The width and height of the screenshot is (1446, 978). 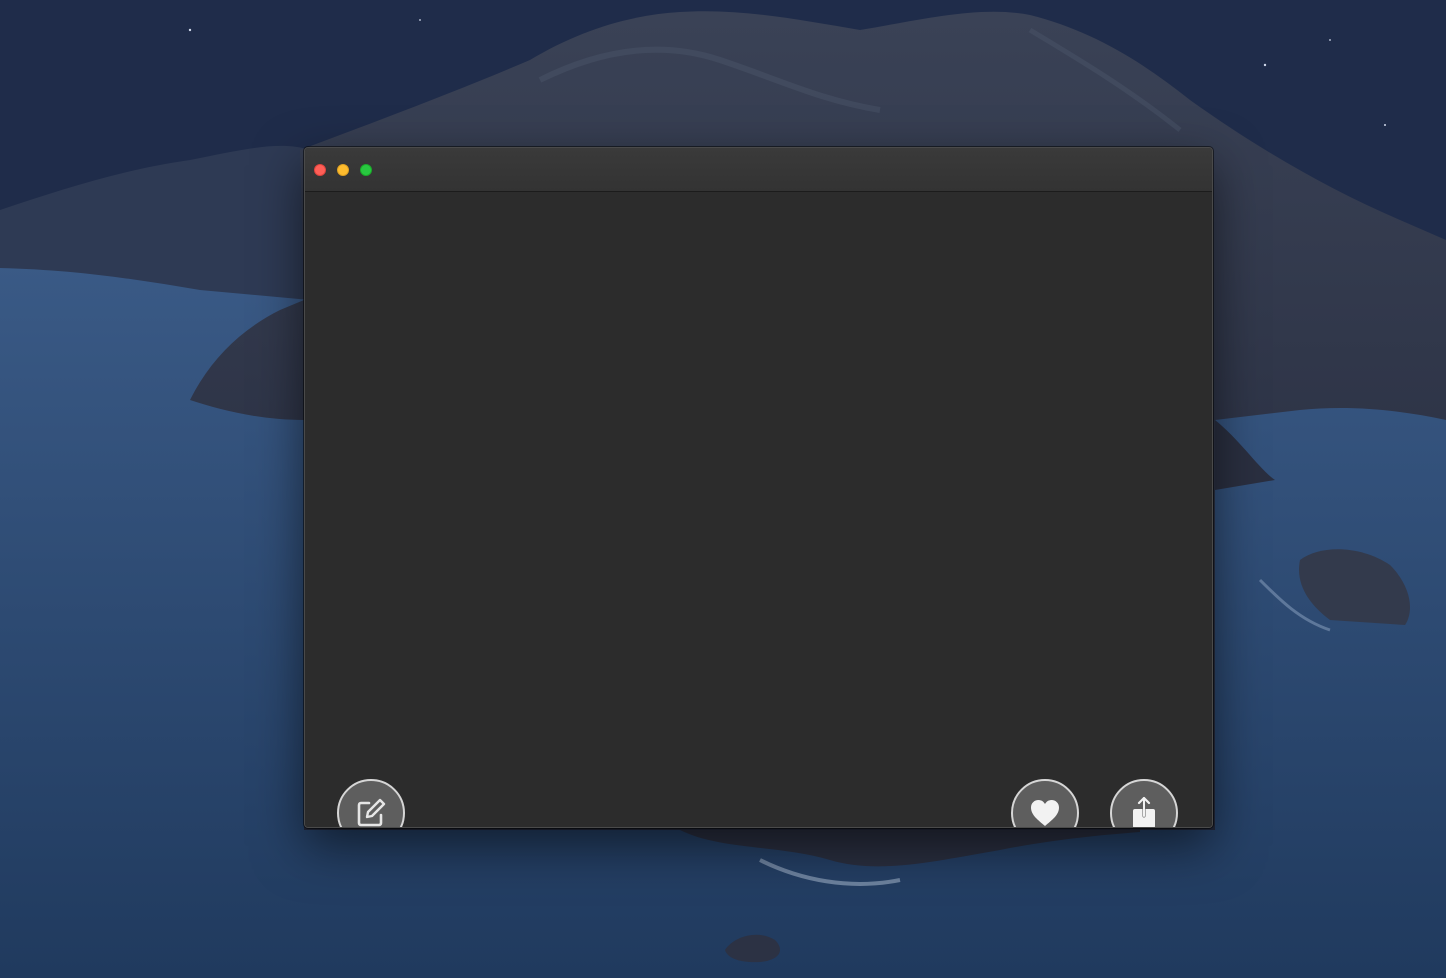 I want to click on window-zoom-button, so click(x=366, y=170).